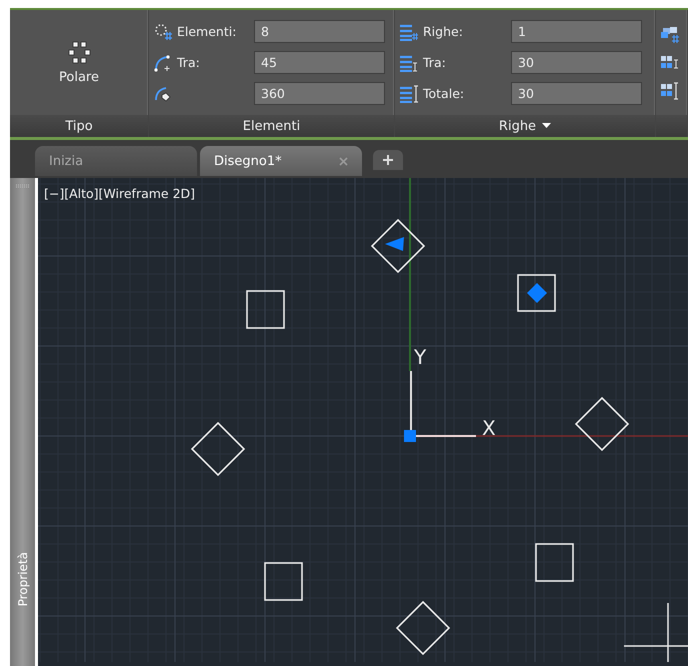  Describe the element at coordinates (670, 35) in the screenshot. I see `boxes-icon` at that location.